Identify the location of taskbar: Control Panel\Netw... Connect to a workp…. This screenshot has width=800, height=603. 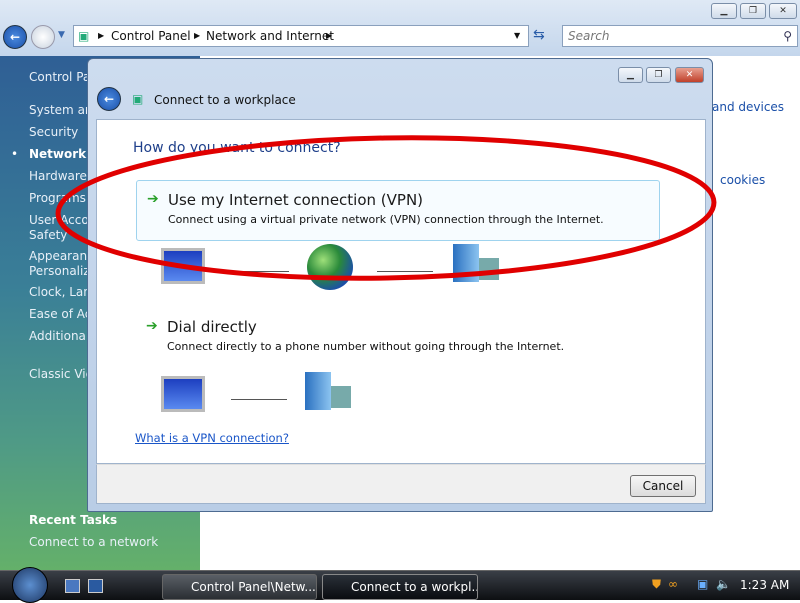
(400, 585).